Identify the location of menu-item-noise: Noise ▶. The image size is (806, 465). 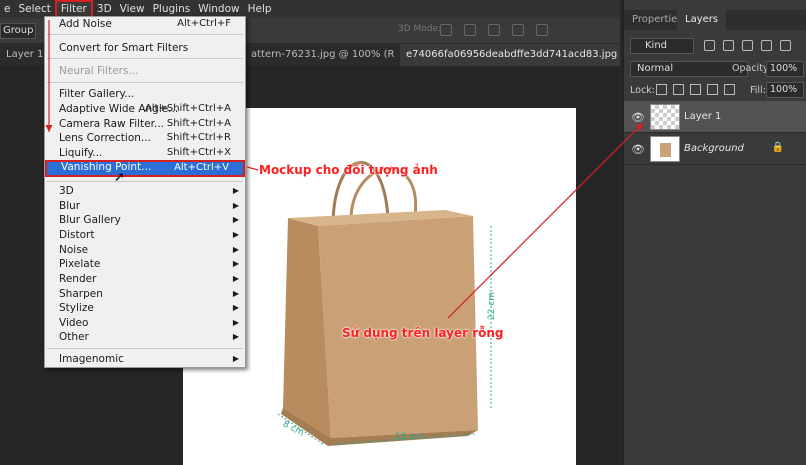
(145, 250).